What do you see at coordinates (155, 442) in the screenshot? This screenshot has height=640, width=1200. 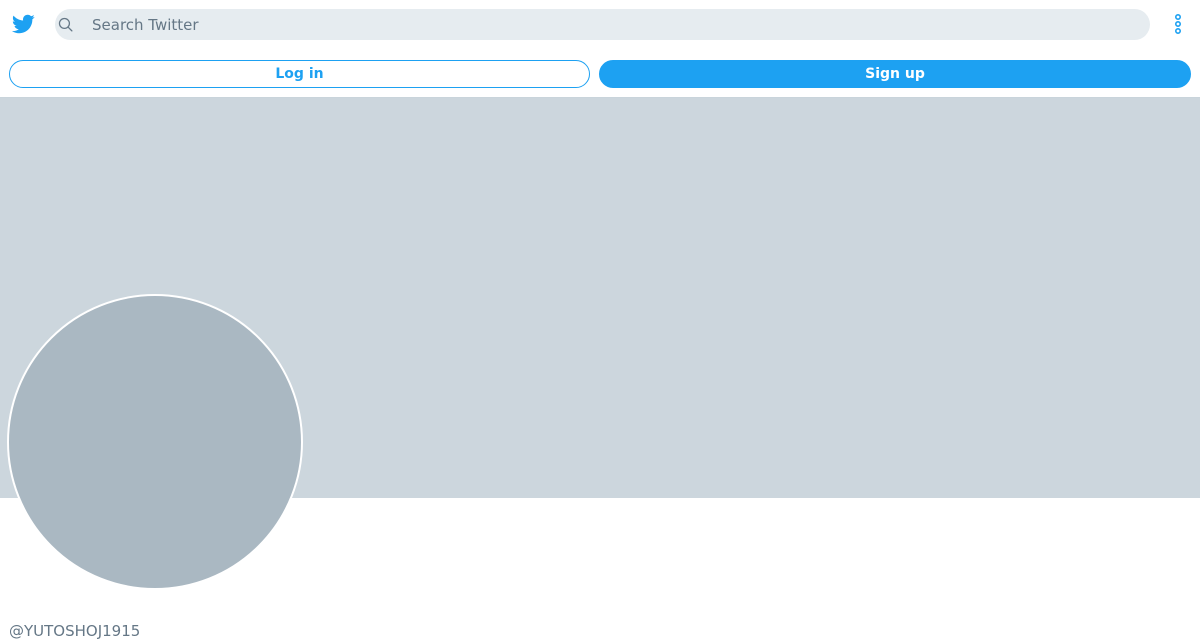 I see `avatar` at bounding box center [155, 442].